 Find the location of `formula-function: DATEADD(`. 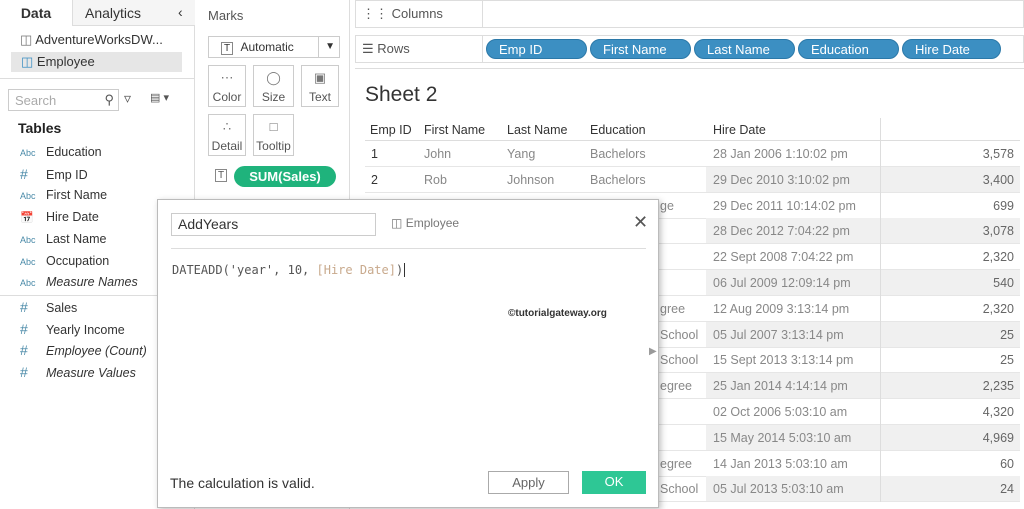

formula-function: DATEADD( is located at coordinates (201, 270).